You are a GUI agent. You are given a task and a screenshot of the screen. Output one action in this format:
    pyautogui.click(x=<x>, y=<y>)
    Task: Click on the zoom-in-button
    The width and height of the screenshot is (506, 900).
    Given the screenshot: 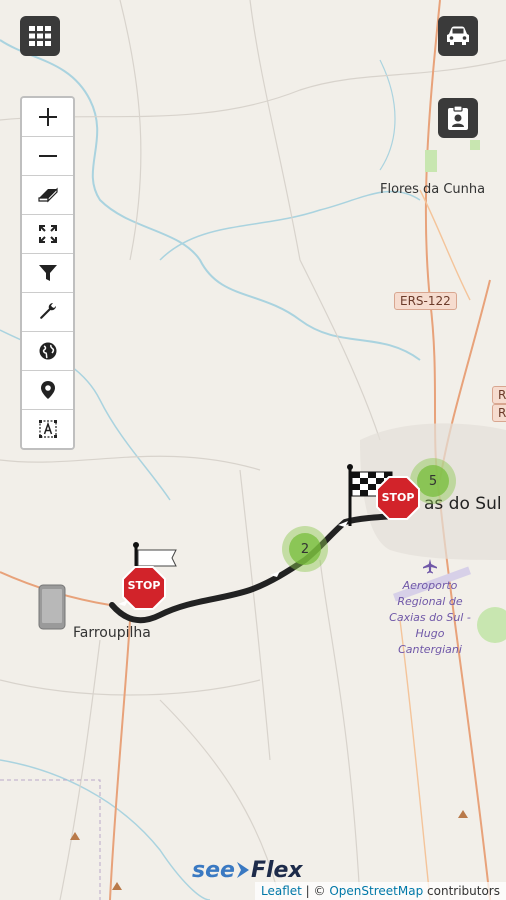 What is the action you would take?
    pyautogui.click(x=47, y=117)
    